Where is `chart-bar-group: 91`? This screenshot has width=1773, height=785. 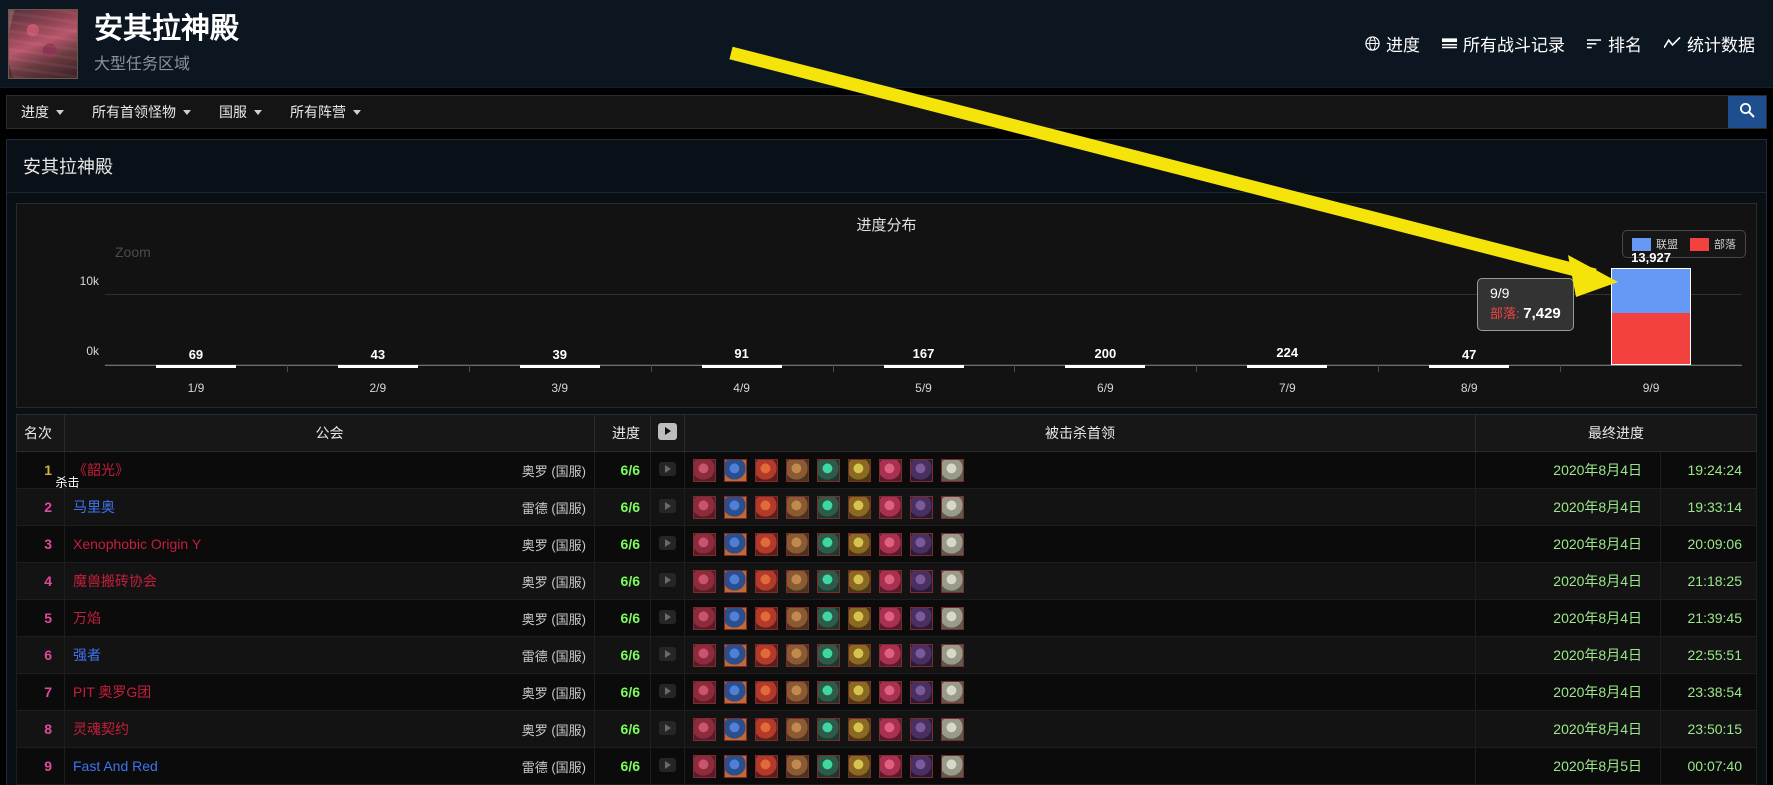 chart-bar-group: 91 is located at coordinates (741, 318).